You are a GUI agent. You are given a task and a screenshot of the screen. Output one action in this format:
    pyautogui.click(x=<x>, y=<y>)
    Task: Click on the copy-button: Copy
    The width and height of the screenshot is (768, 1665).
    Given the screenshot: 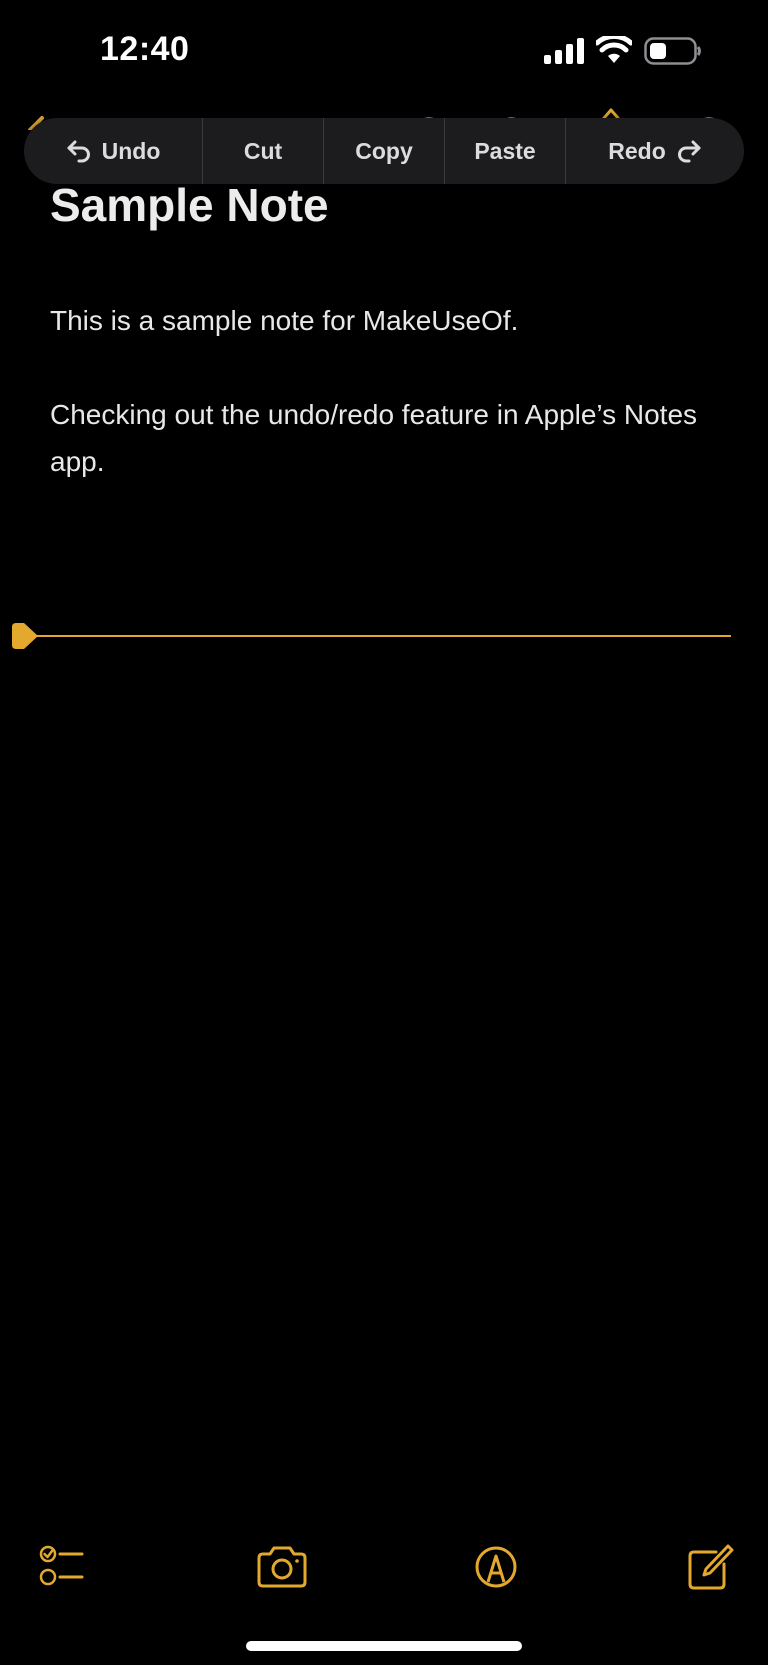 What is the action you would take?
    pyautogui.click(x=384, y=151)
    